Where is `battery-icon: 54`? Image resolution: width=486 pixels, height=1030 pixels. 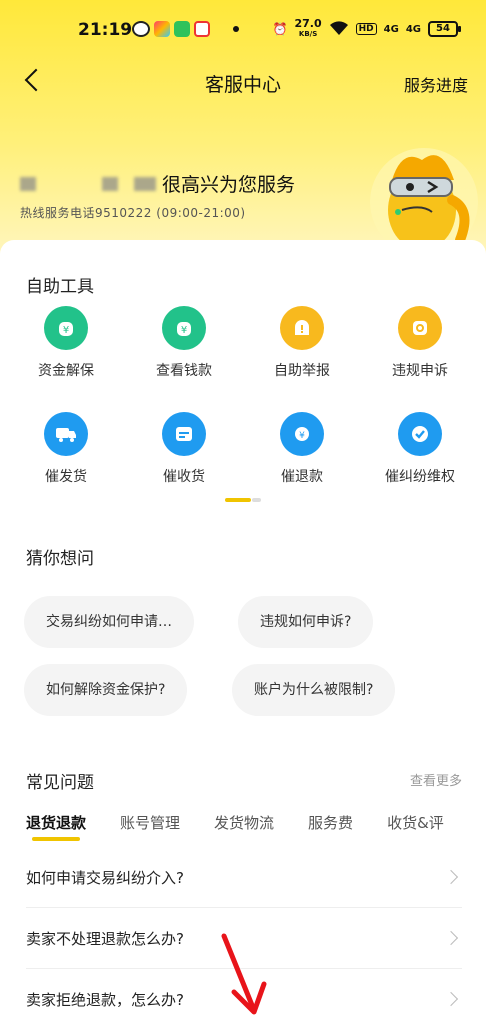
battery-icon: 54 is located at coordinates (444, 29).